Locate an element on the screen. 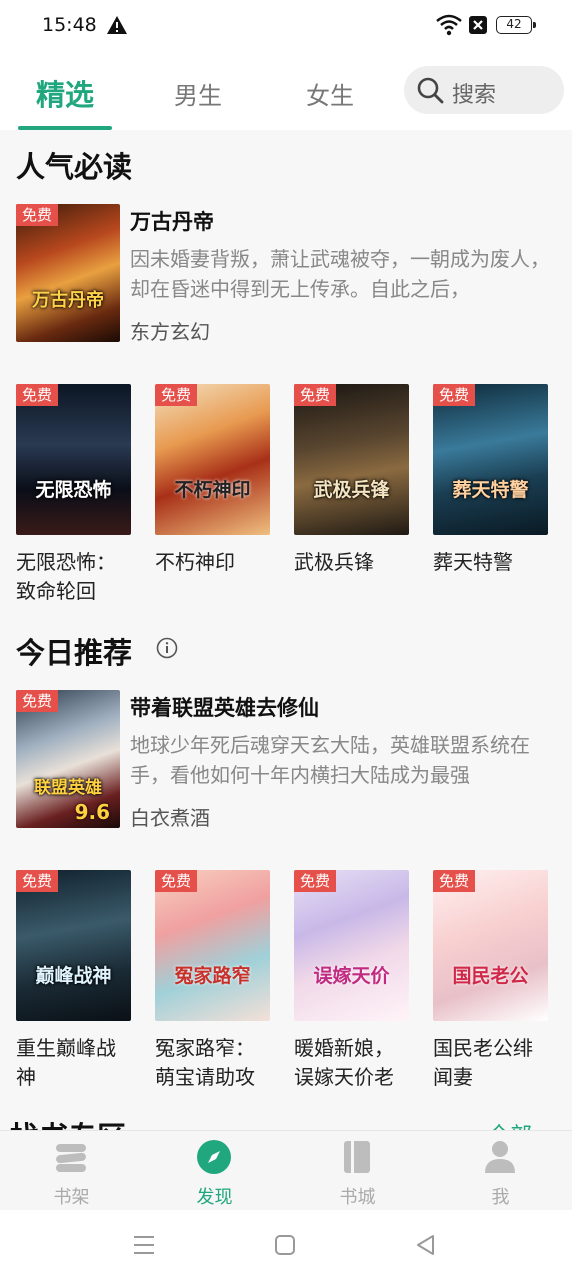  status-bar: 15:48 42 is located at coordinates (286, 26).